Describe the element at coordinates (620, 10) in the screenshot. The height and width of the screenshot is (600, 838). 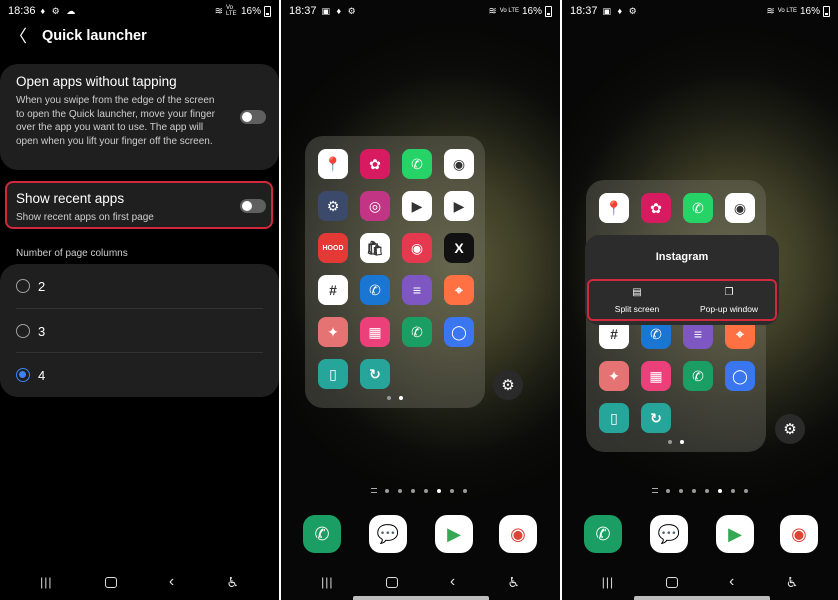
I see `status-notification-icons: ▣ ♦ ⚙` at that location.